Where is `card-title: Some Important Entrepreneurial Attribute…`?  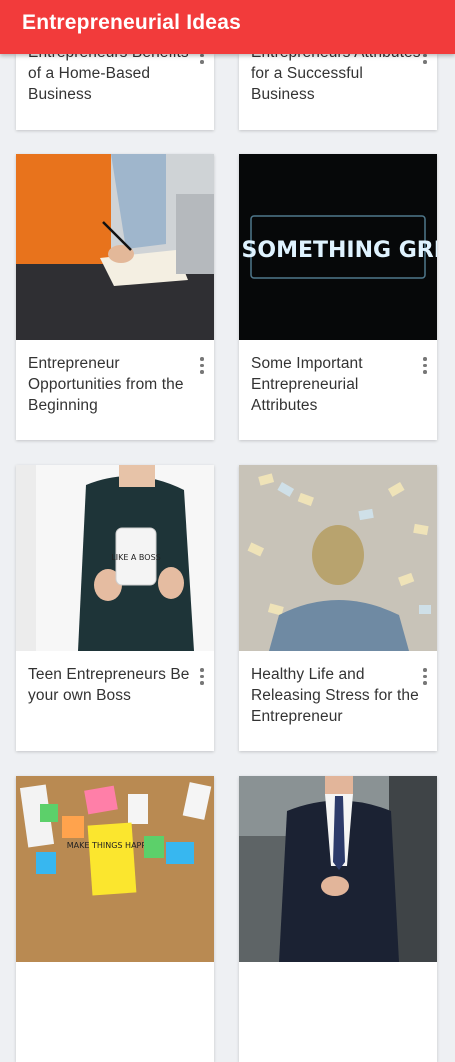
card-title: Some Important Entrepreneurial Attribute… is located at coordinates (307, 384).